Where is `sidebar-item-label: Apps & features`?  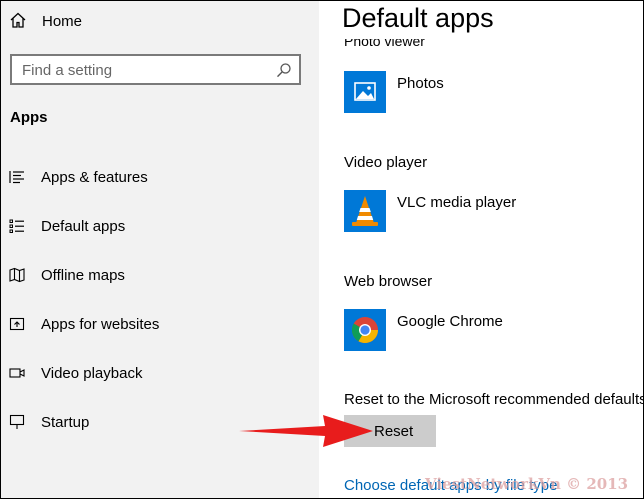 sidebar-item-label: Apps & features is located at coordinates (94, 177).